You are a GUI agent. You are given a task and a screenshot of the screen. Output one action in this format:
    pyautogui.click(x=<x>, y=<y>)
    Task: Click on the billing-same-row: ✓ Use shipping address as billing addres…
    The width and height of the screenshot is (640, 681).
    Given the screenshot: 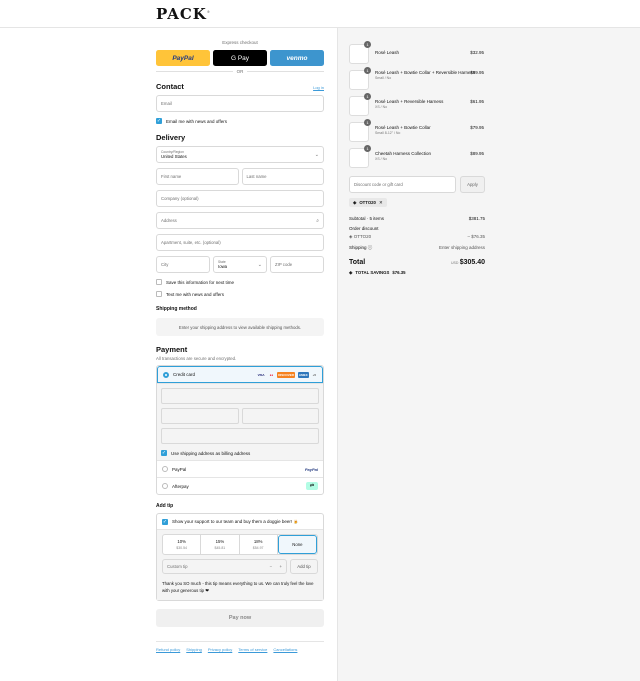 What is the action you would take?
    pyautogui.click(x=240, y=453)
    